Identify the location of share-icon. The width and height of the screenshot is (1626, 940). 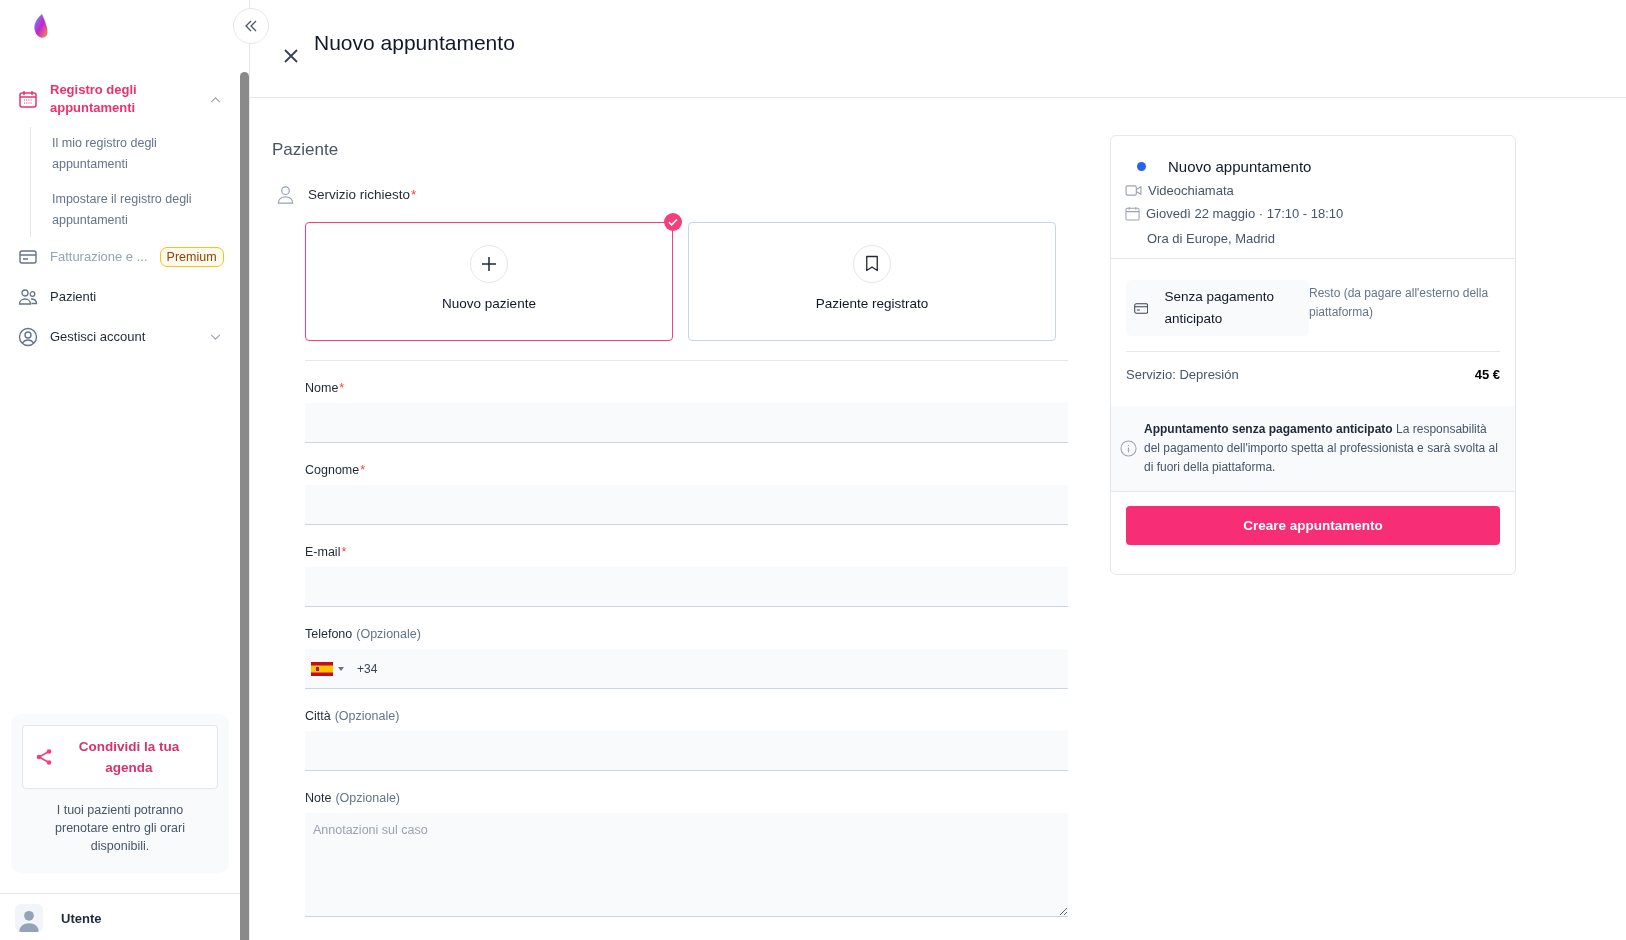
(44, 757).